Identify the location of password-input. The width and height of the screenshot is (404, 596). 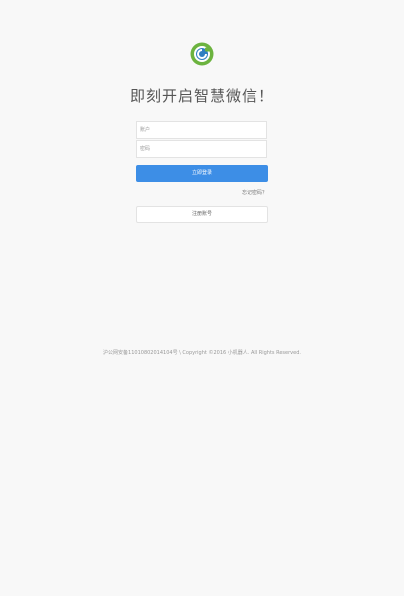
(201, 149).